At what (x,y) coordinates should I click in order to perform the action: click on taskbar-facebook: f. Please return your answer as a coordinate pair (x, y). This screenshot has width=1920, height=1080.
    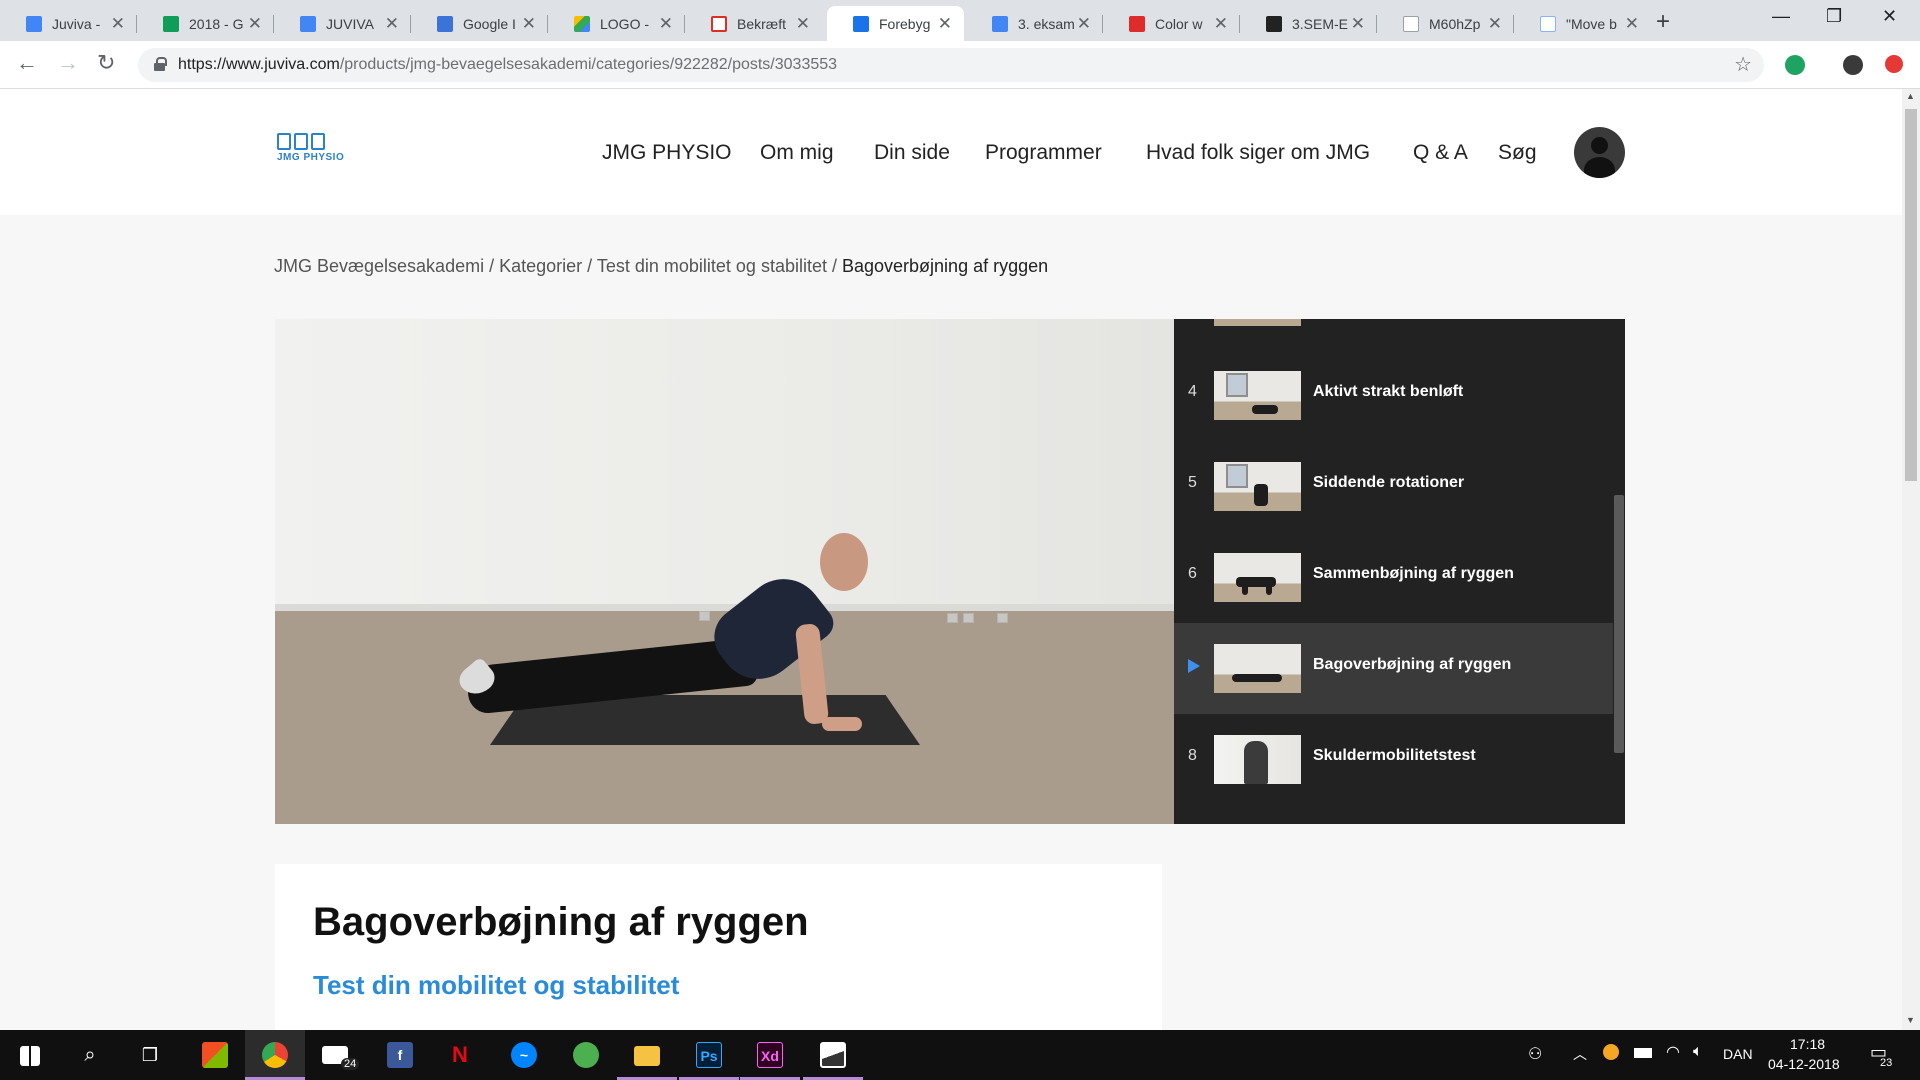
    Looking at the image, I should click on (400, 1055).